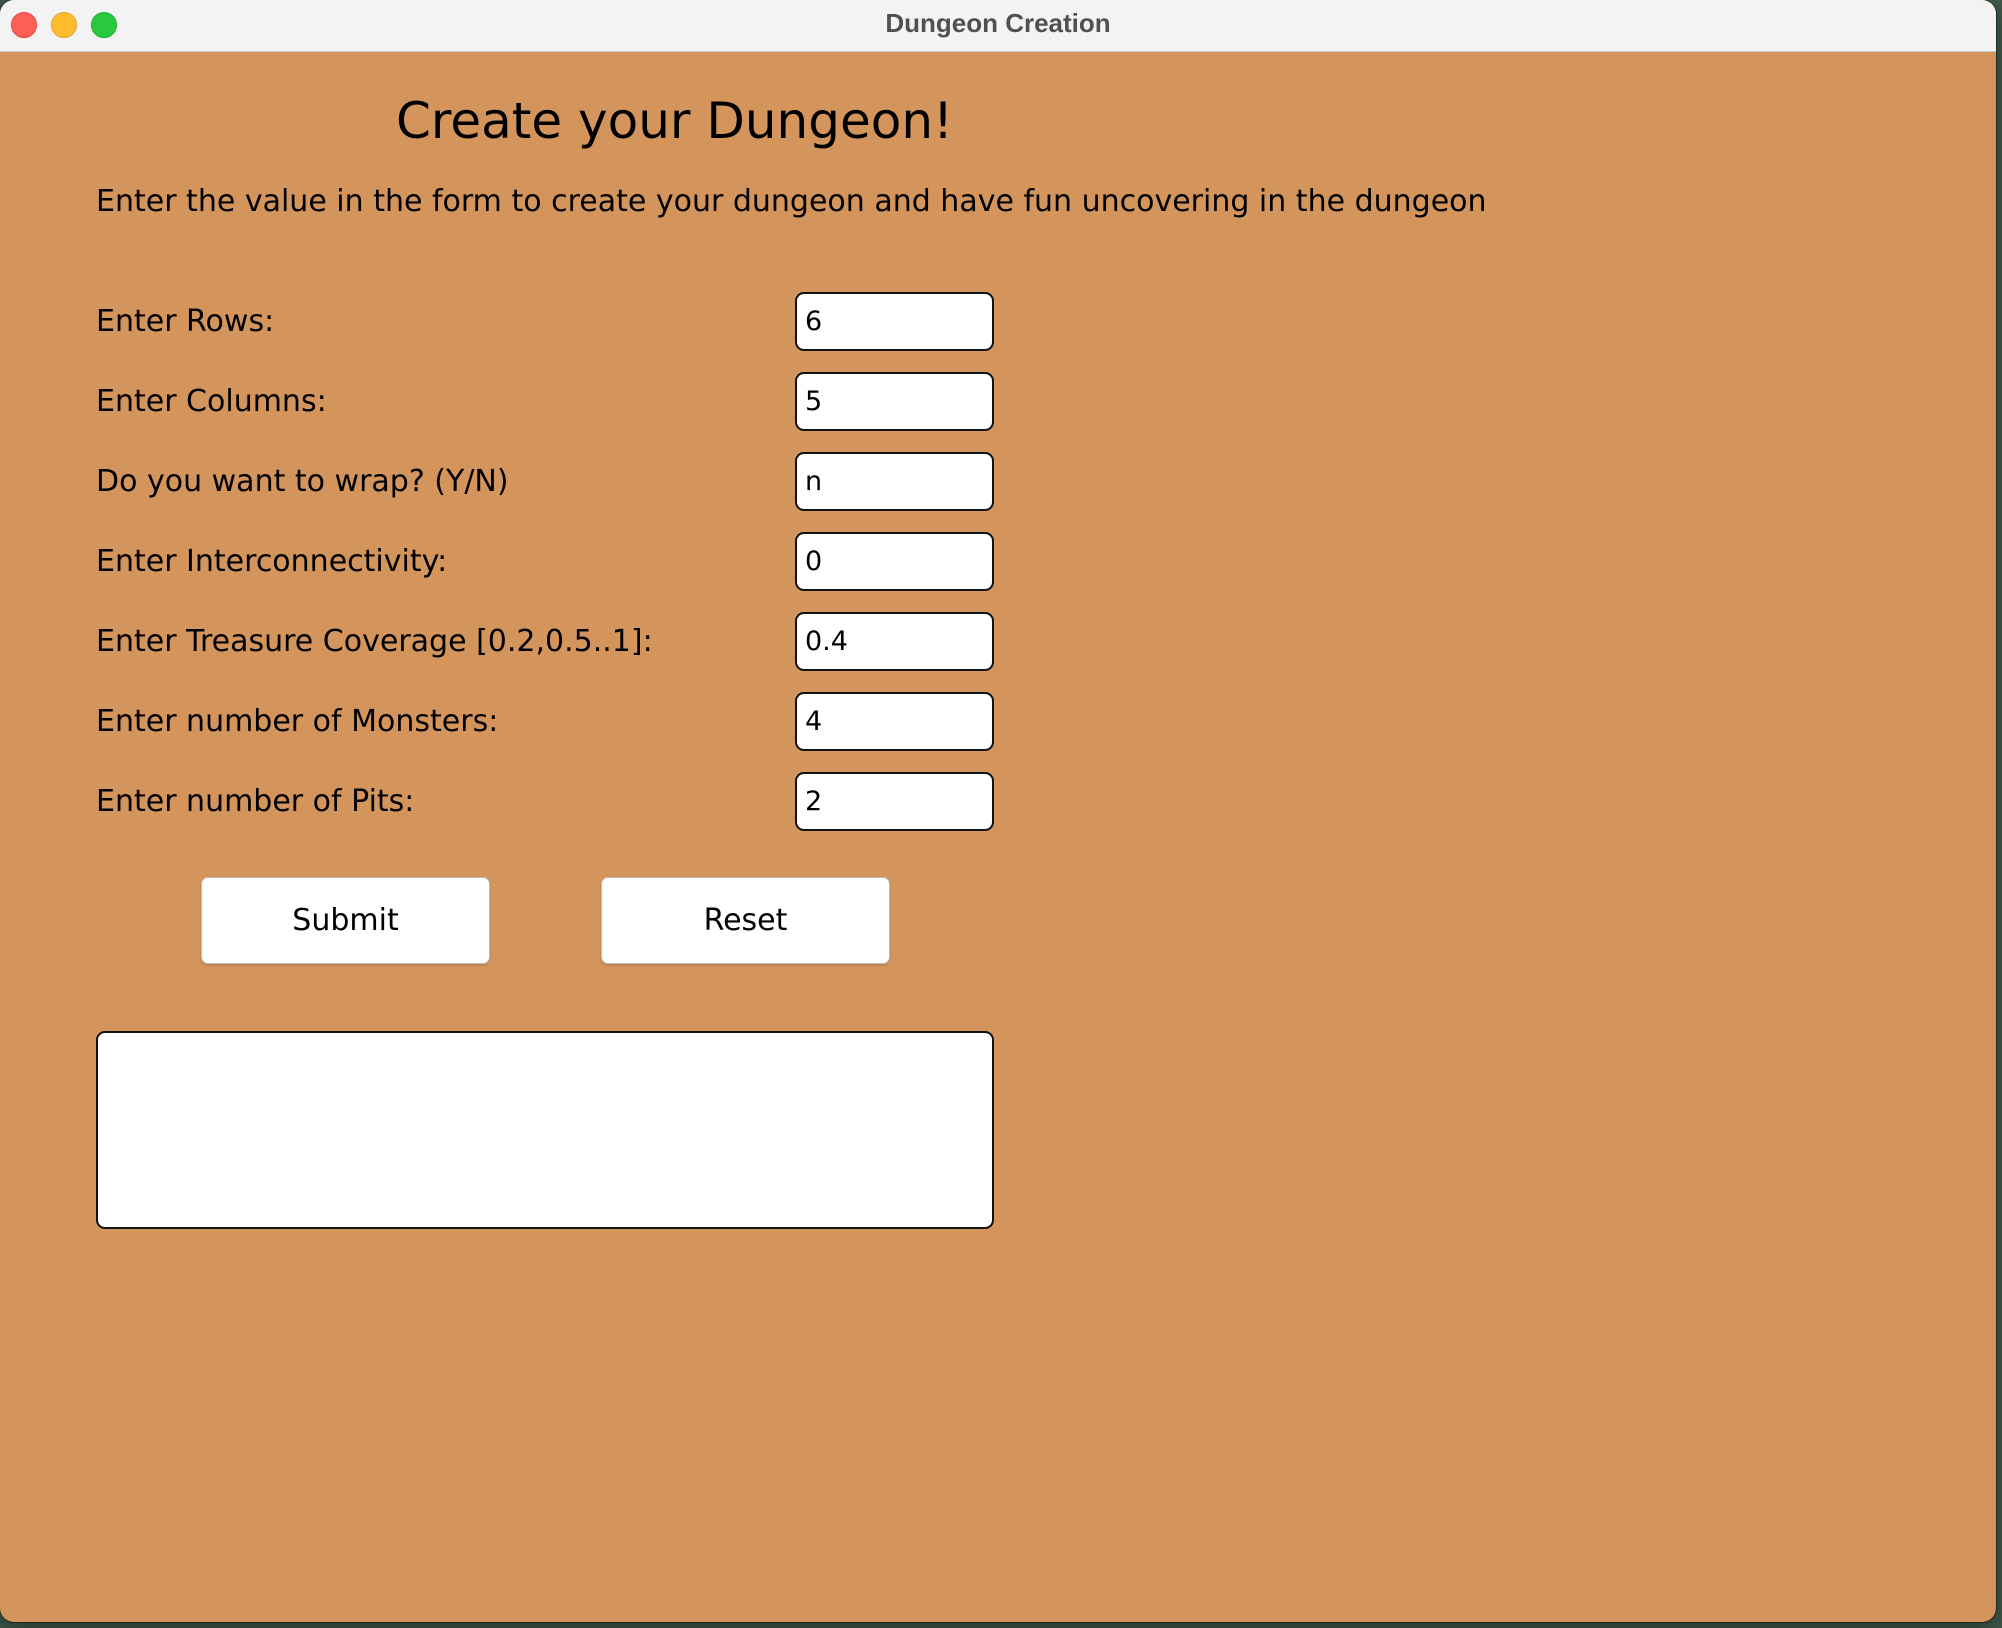 The width and height of the screenshot is (2002, 1628). Describe the element at coordinates (297, 721) in the screenshot. I see `monsters-label: Enter number of Monsters:` at that location.